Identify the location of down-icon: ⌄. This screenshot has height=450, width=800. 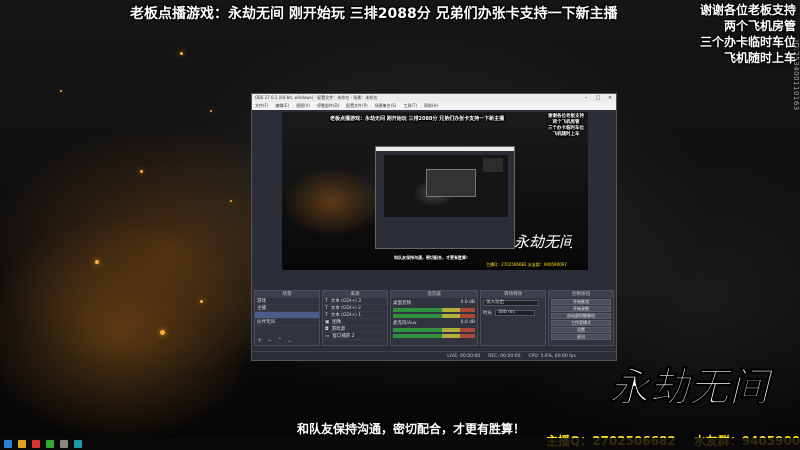
(289, 340).